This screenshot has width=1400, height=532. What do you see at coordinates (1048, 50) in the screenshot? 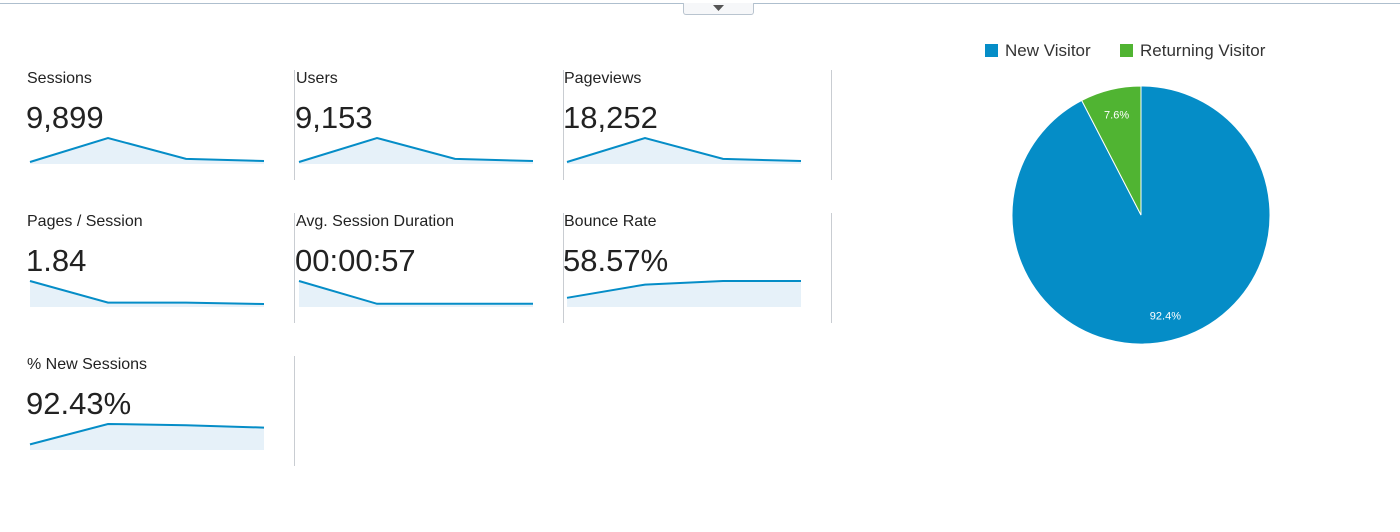
I see `legend-label-new-visitor: New Visitor` at bounding box center [1048, 50].